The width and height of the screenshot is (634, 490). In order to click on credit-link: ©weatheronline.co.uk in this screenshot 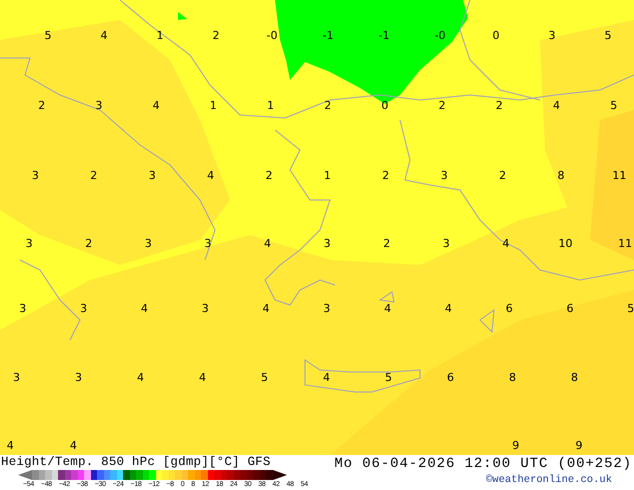, I will do `click(549, 480)`.